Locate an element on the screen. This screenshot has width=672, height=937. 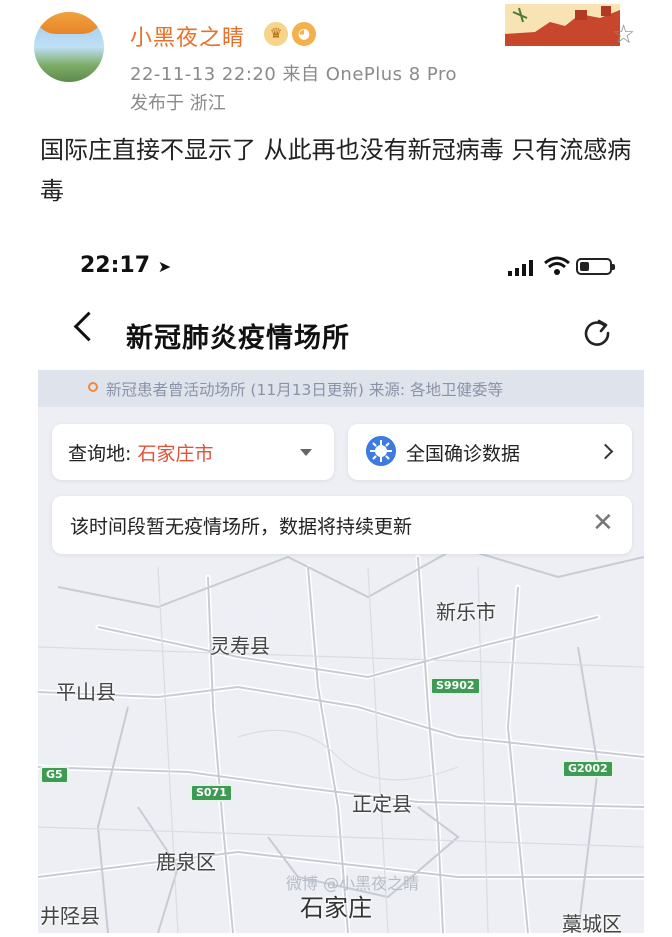
status-time: 22:17 ➤ is located at coordinates (126, 265).